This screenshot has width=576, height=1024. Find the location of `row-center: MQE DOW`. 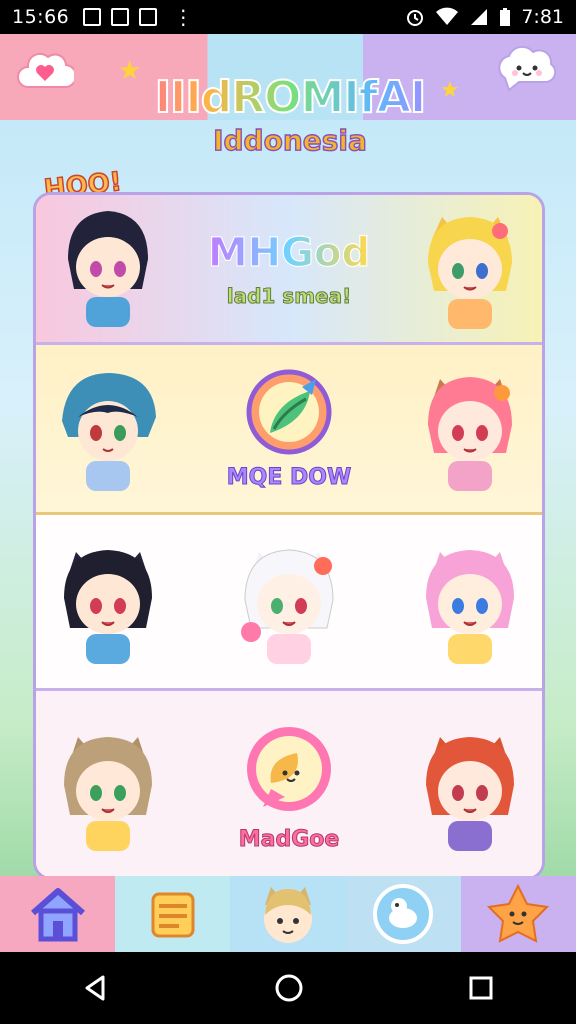

row-center: MQE DOW is located at coordinates (289, 429).